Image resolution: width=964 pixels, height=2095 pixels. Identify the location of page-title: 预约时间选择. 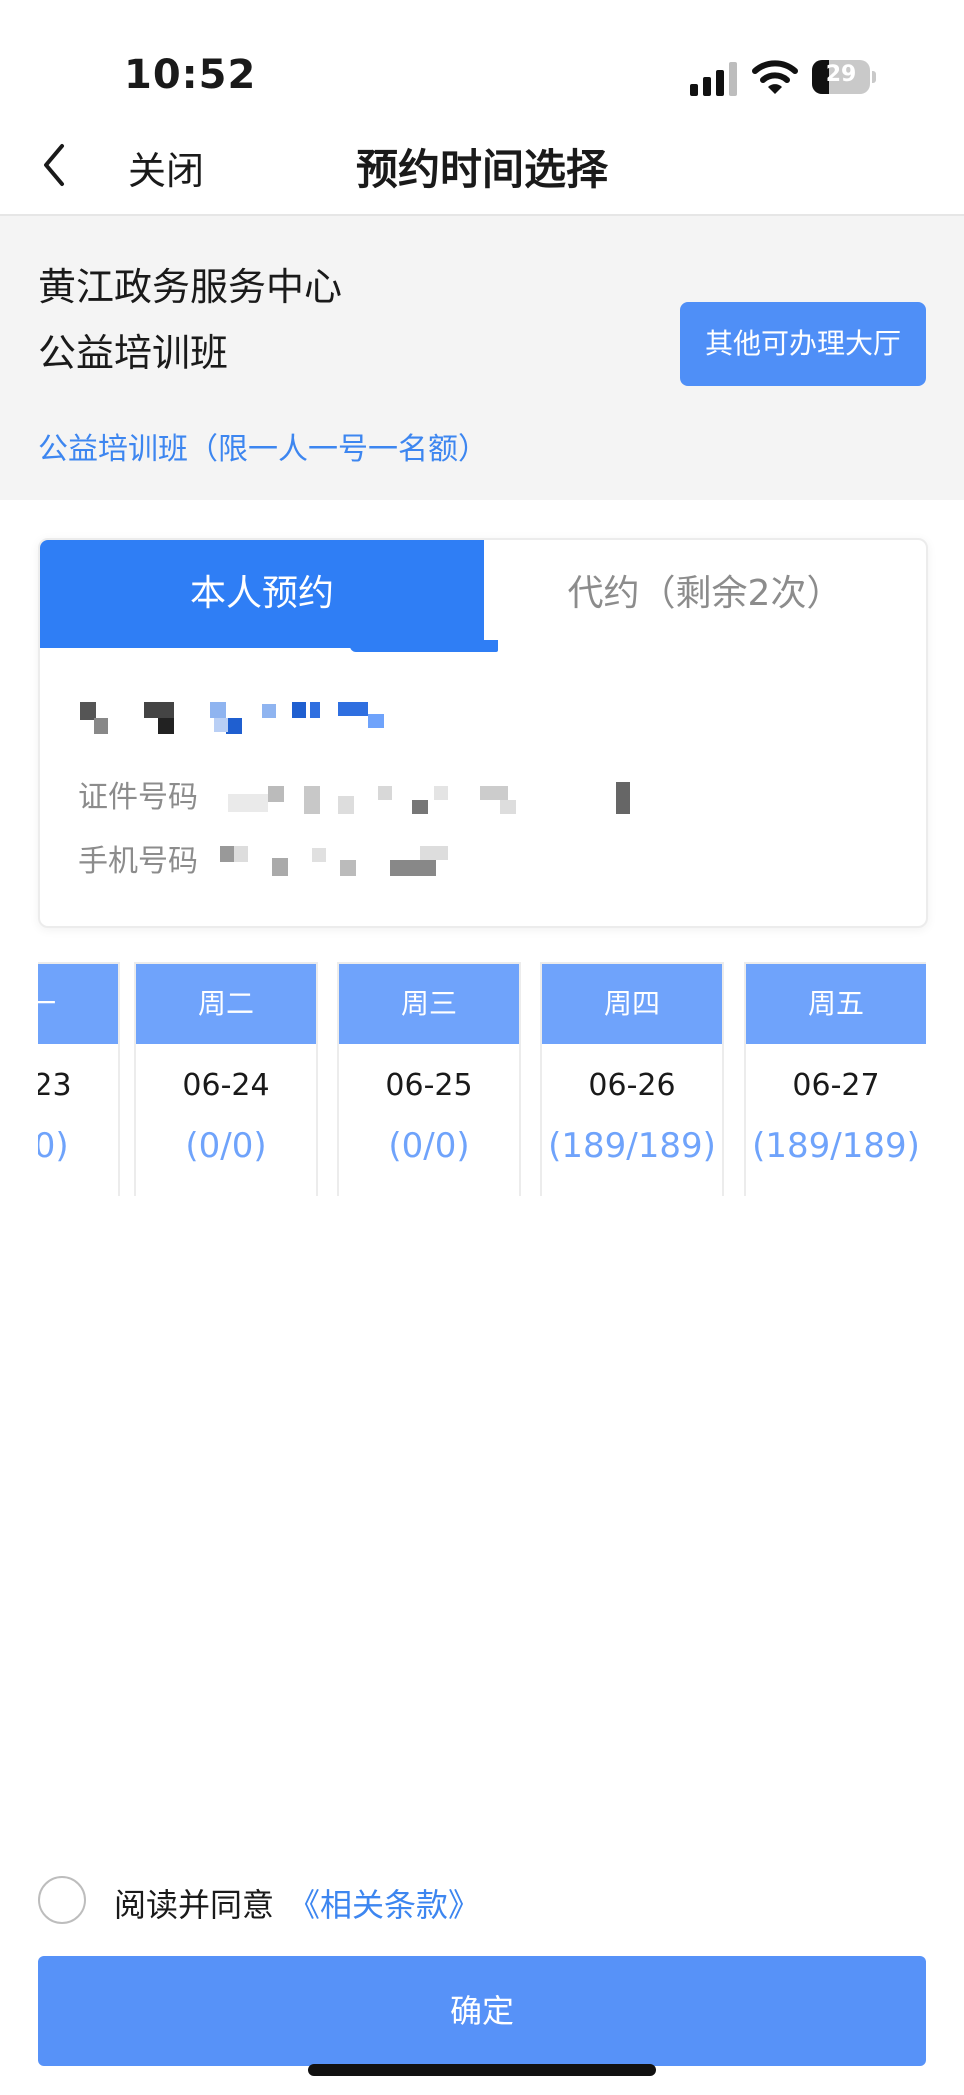
(481, 169).